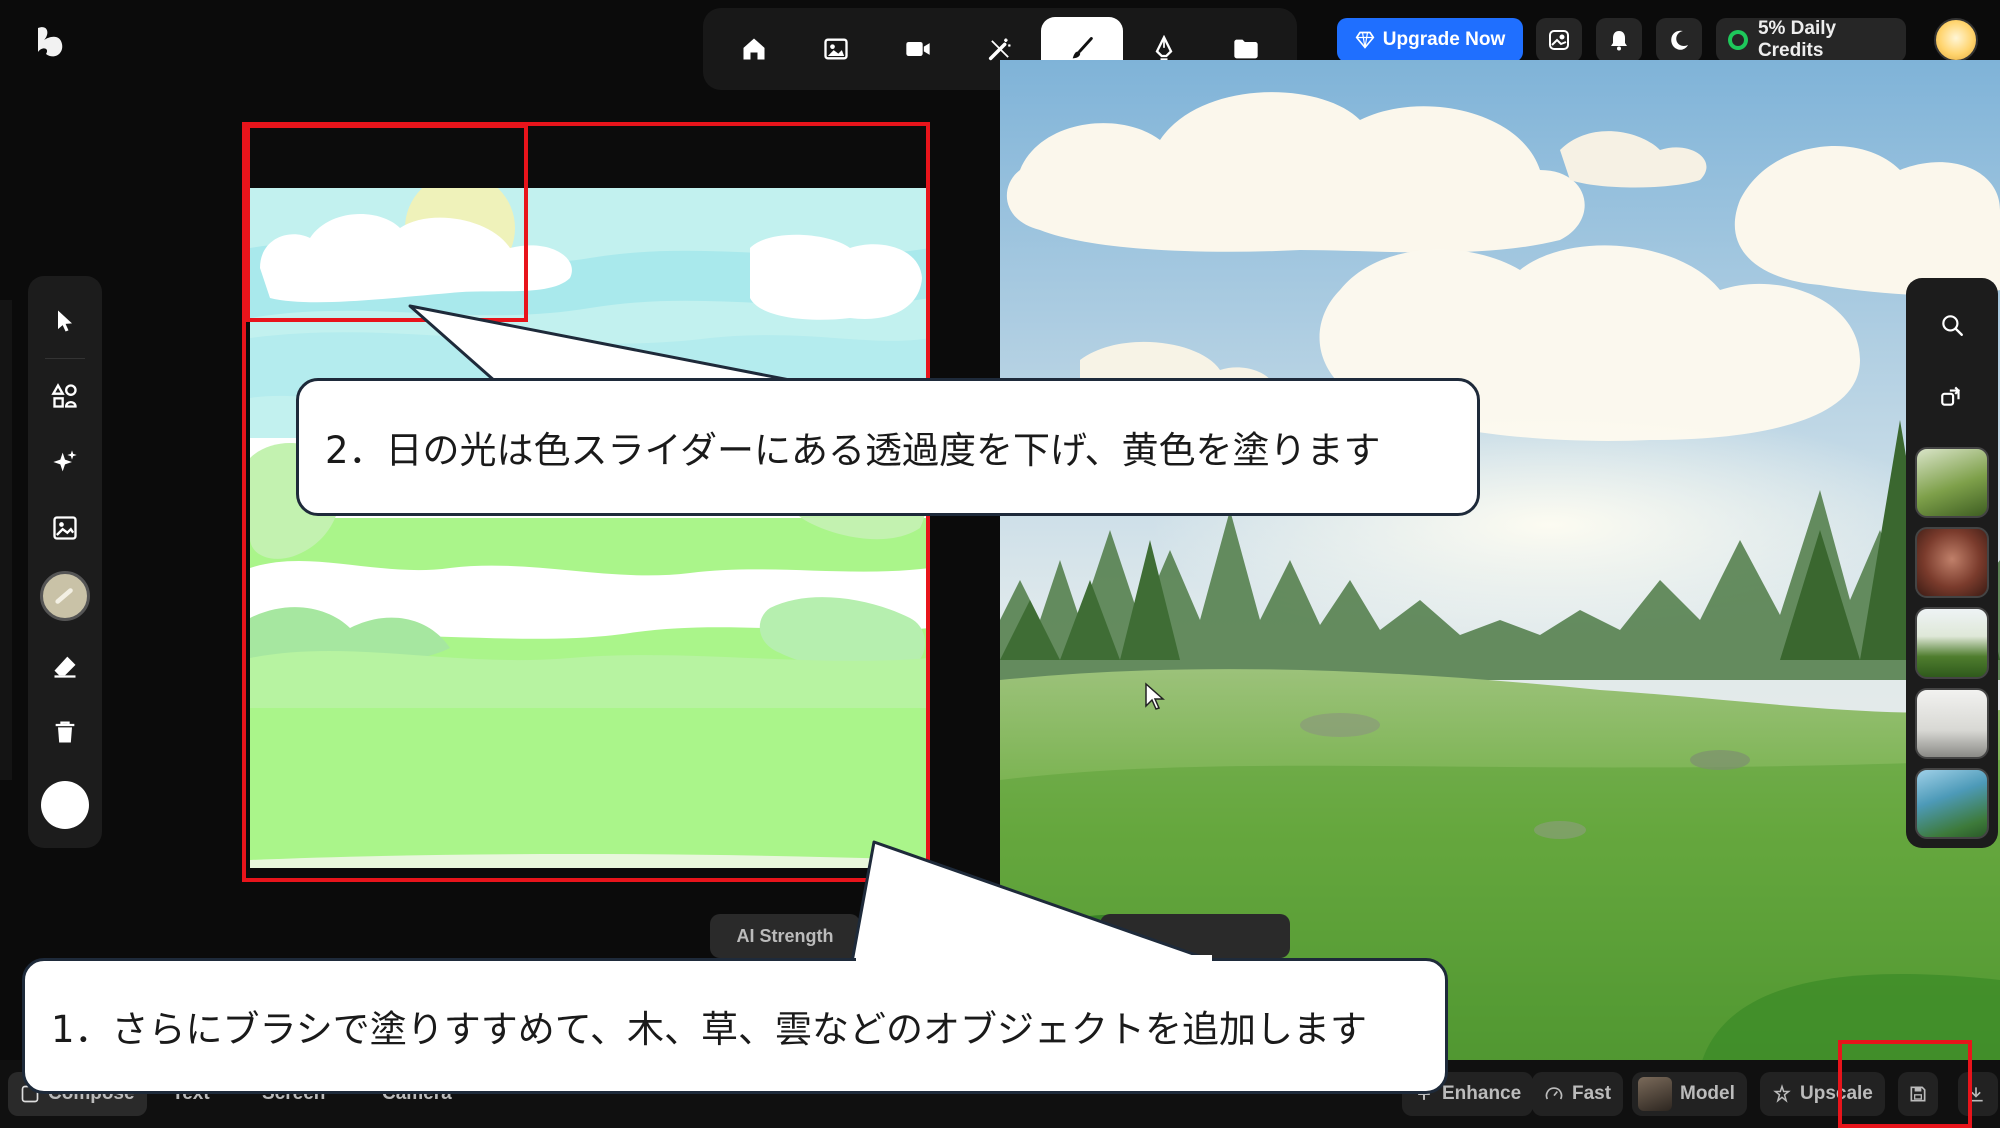 Image resolution: width=2000 pixels, height=1128 pixels. I want to click on daily-credits-indicator: 5% Daily Credits, so click(1811, 40).